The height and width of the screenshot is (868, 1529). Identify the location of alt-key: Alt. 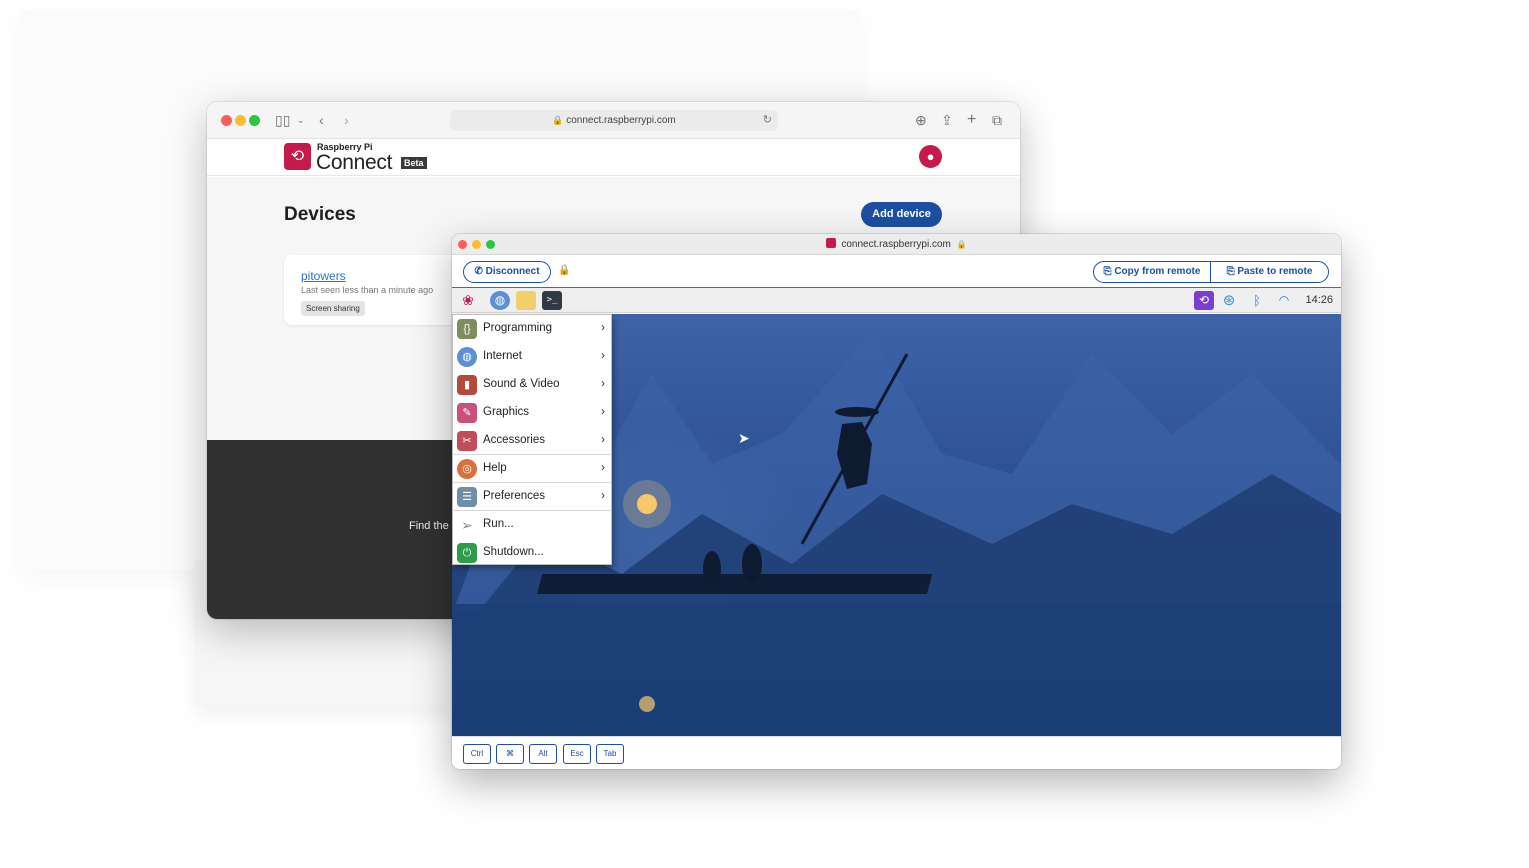
(543, 754).